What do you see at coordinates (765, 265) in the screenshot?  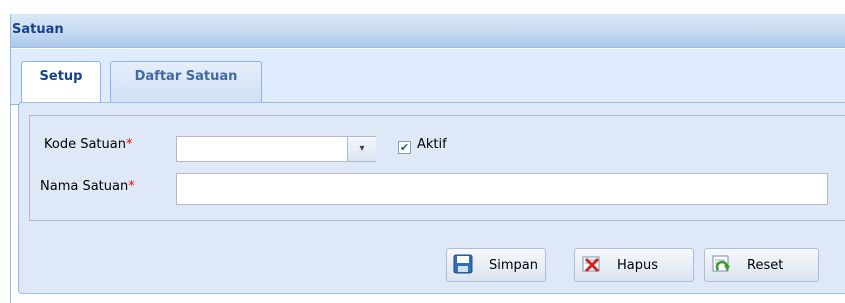 I see `reset-label: Reset` at bounding box center [765, 265].